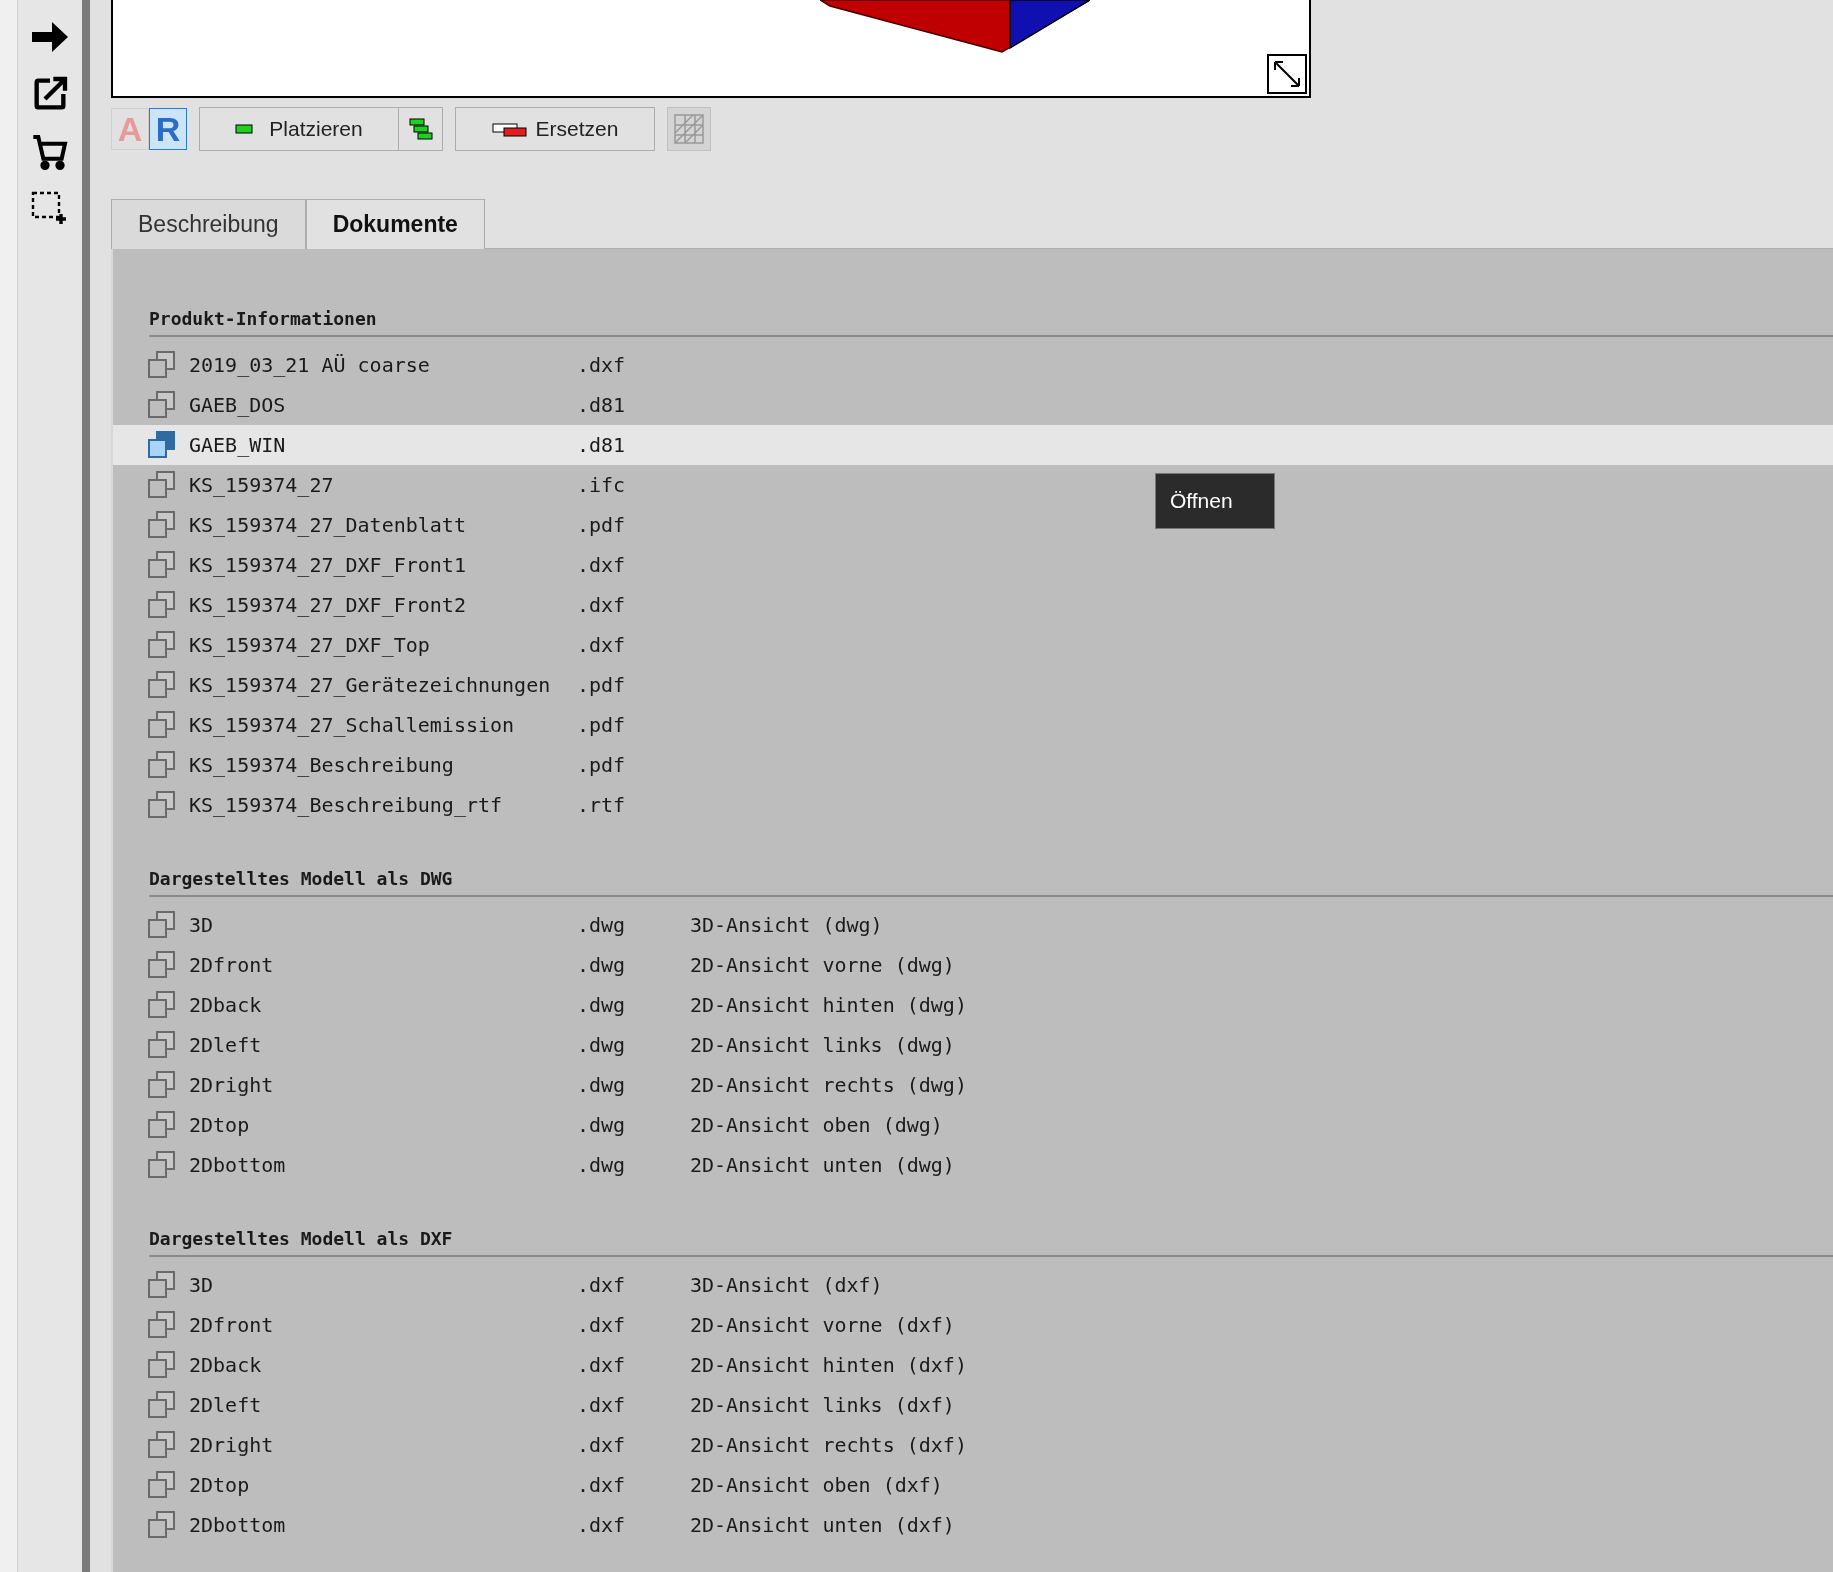  I want to click on file-description: 3D-Ansicht (dxf), so click(786, 1285).